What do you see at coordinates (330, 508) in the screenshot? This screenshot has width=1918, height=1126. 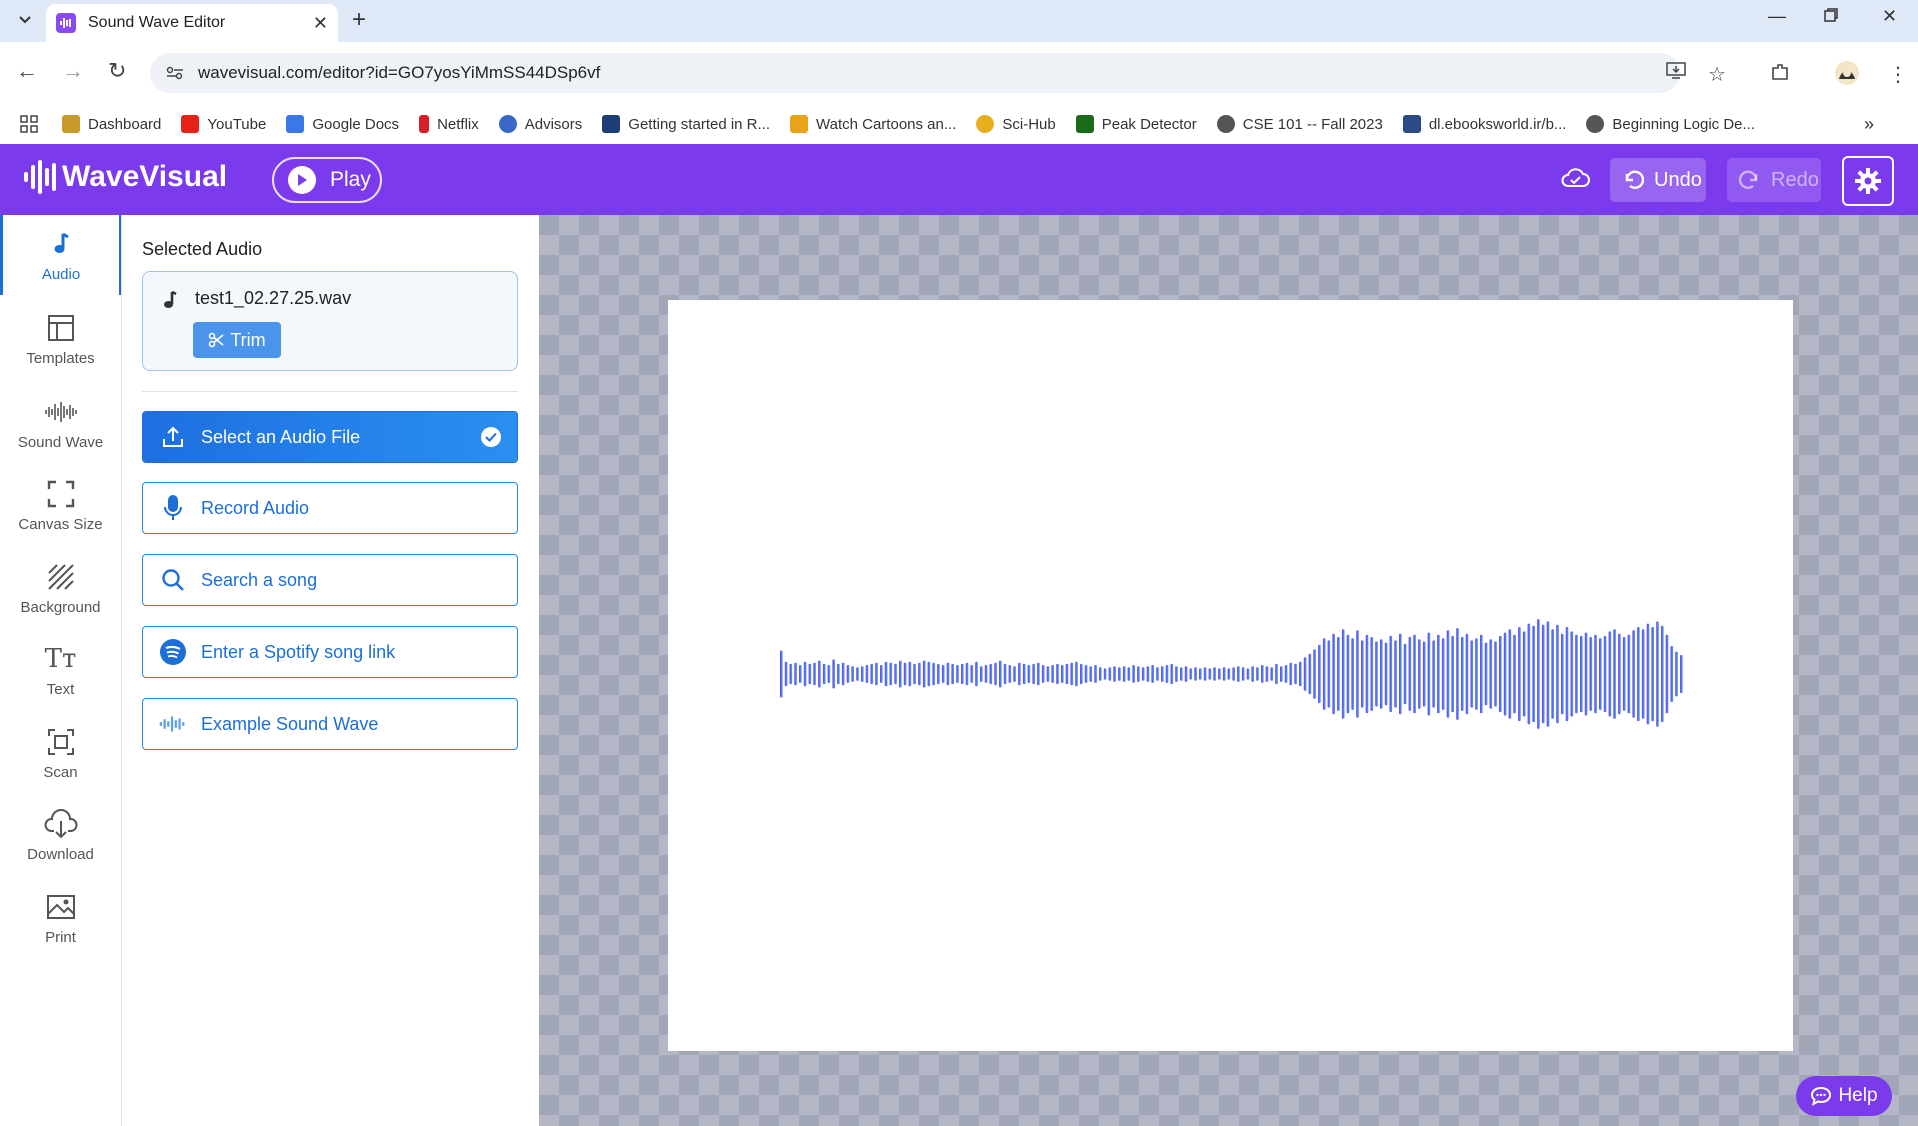 I see `record-audio-button: Record Audio` at bounding box center [330, 508].